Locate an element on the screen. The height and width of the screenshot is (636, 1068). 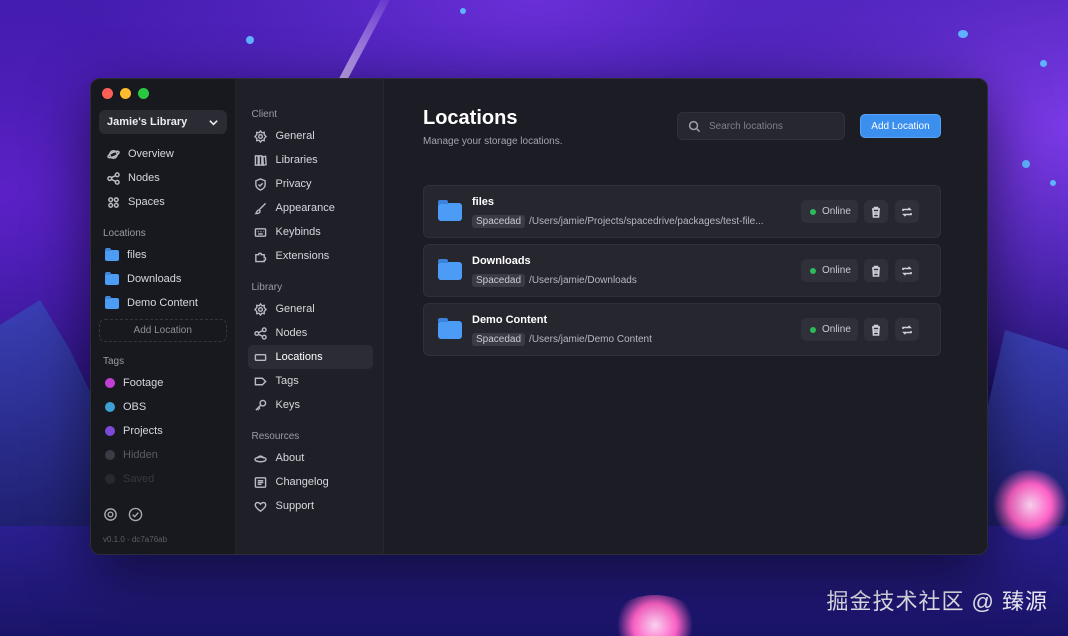
hard-drive-icon is located at coordinates (260, 357).